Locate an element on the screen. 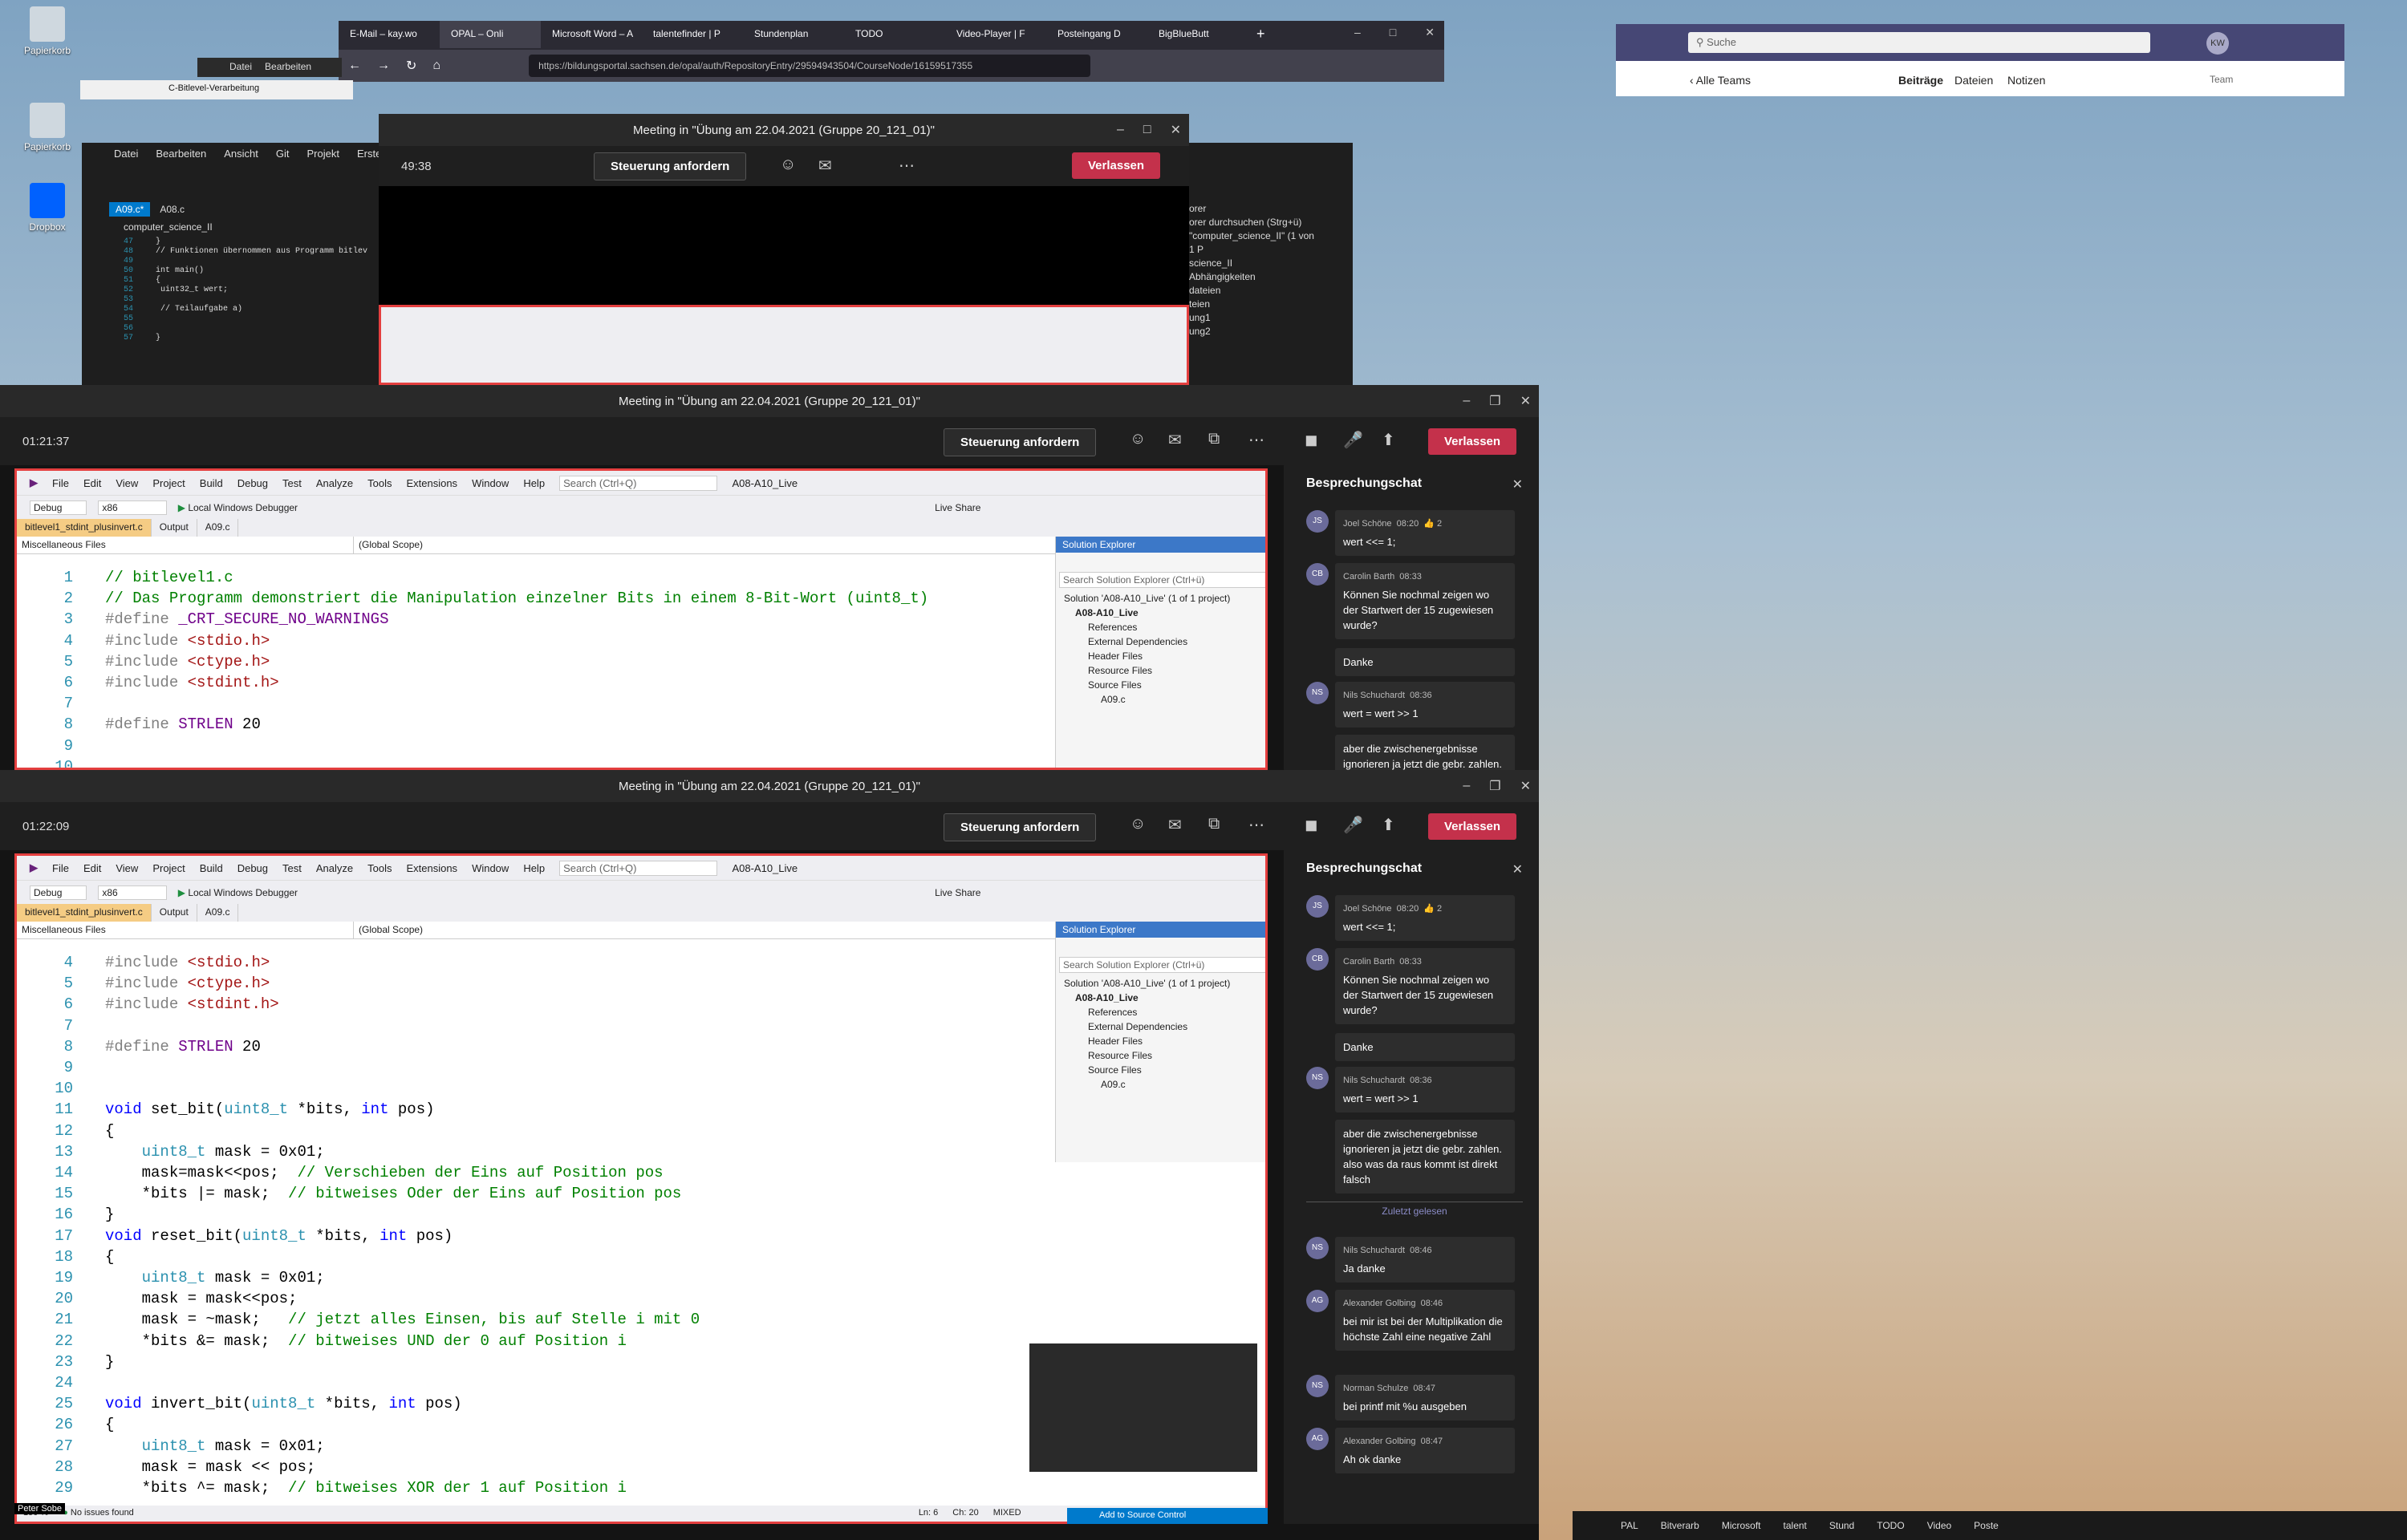 This screenshot has width=2407, height=1540. menu-item: Projekt is located at coordinates (323, 154).